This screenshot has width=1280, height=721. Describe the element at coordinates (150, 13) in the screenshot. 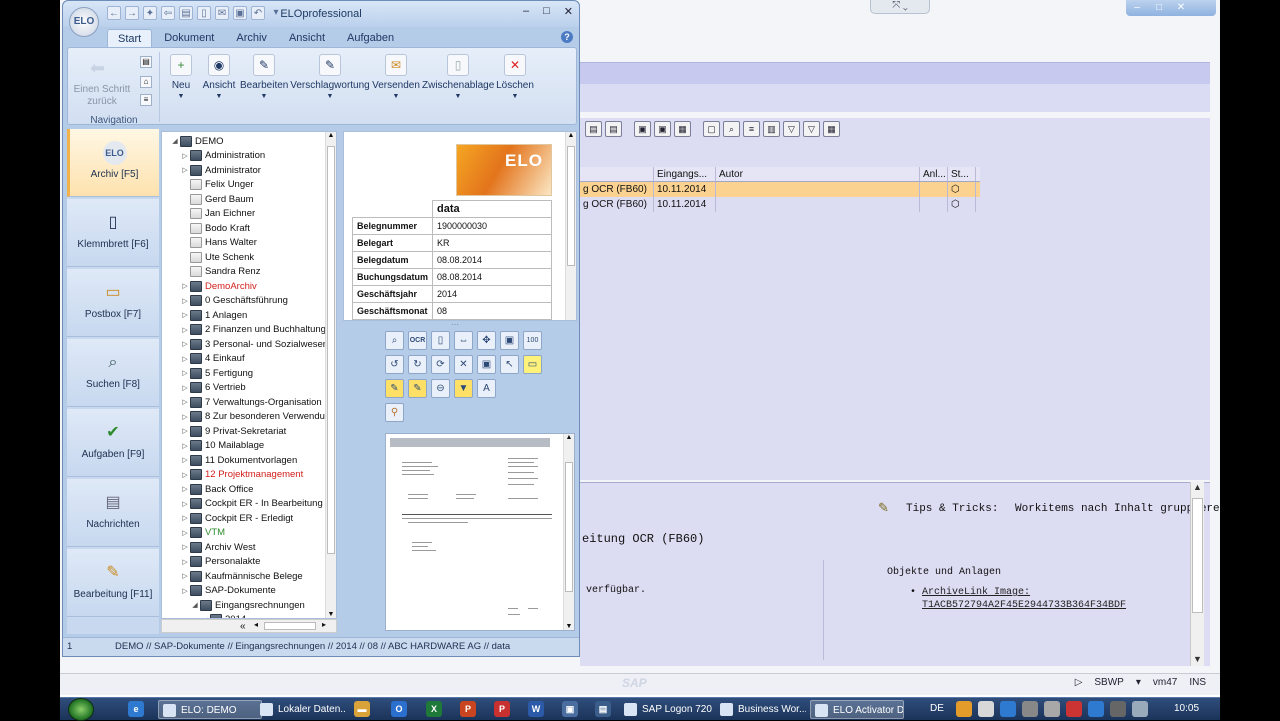

I see `tools-icon: ✦` at that location.